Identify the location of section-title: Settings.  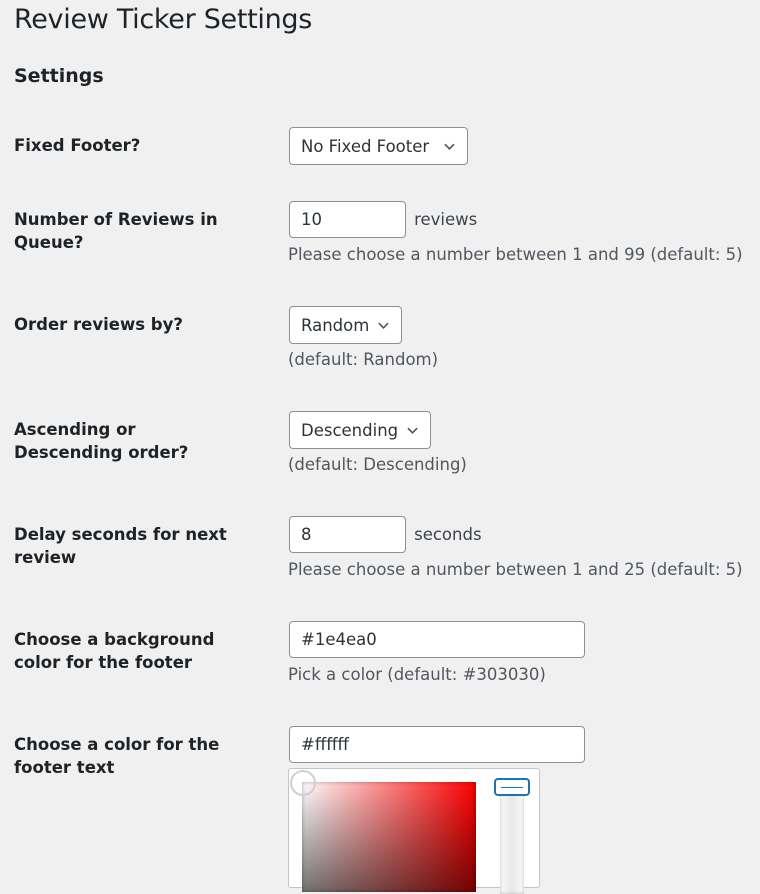
(59, 76).